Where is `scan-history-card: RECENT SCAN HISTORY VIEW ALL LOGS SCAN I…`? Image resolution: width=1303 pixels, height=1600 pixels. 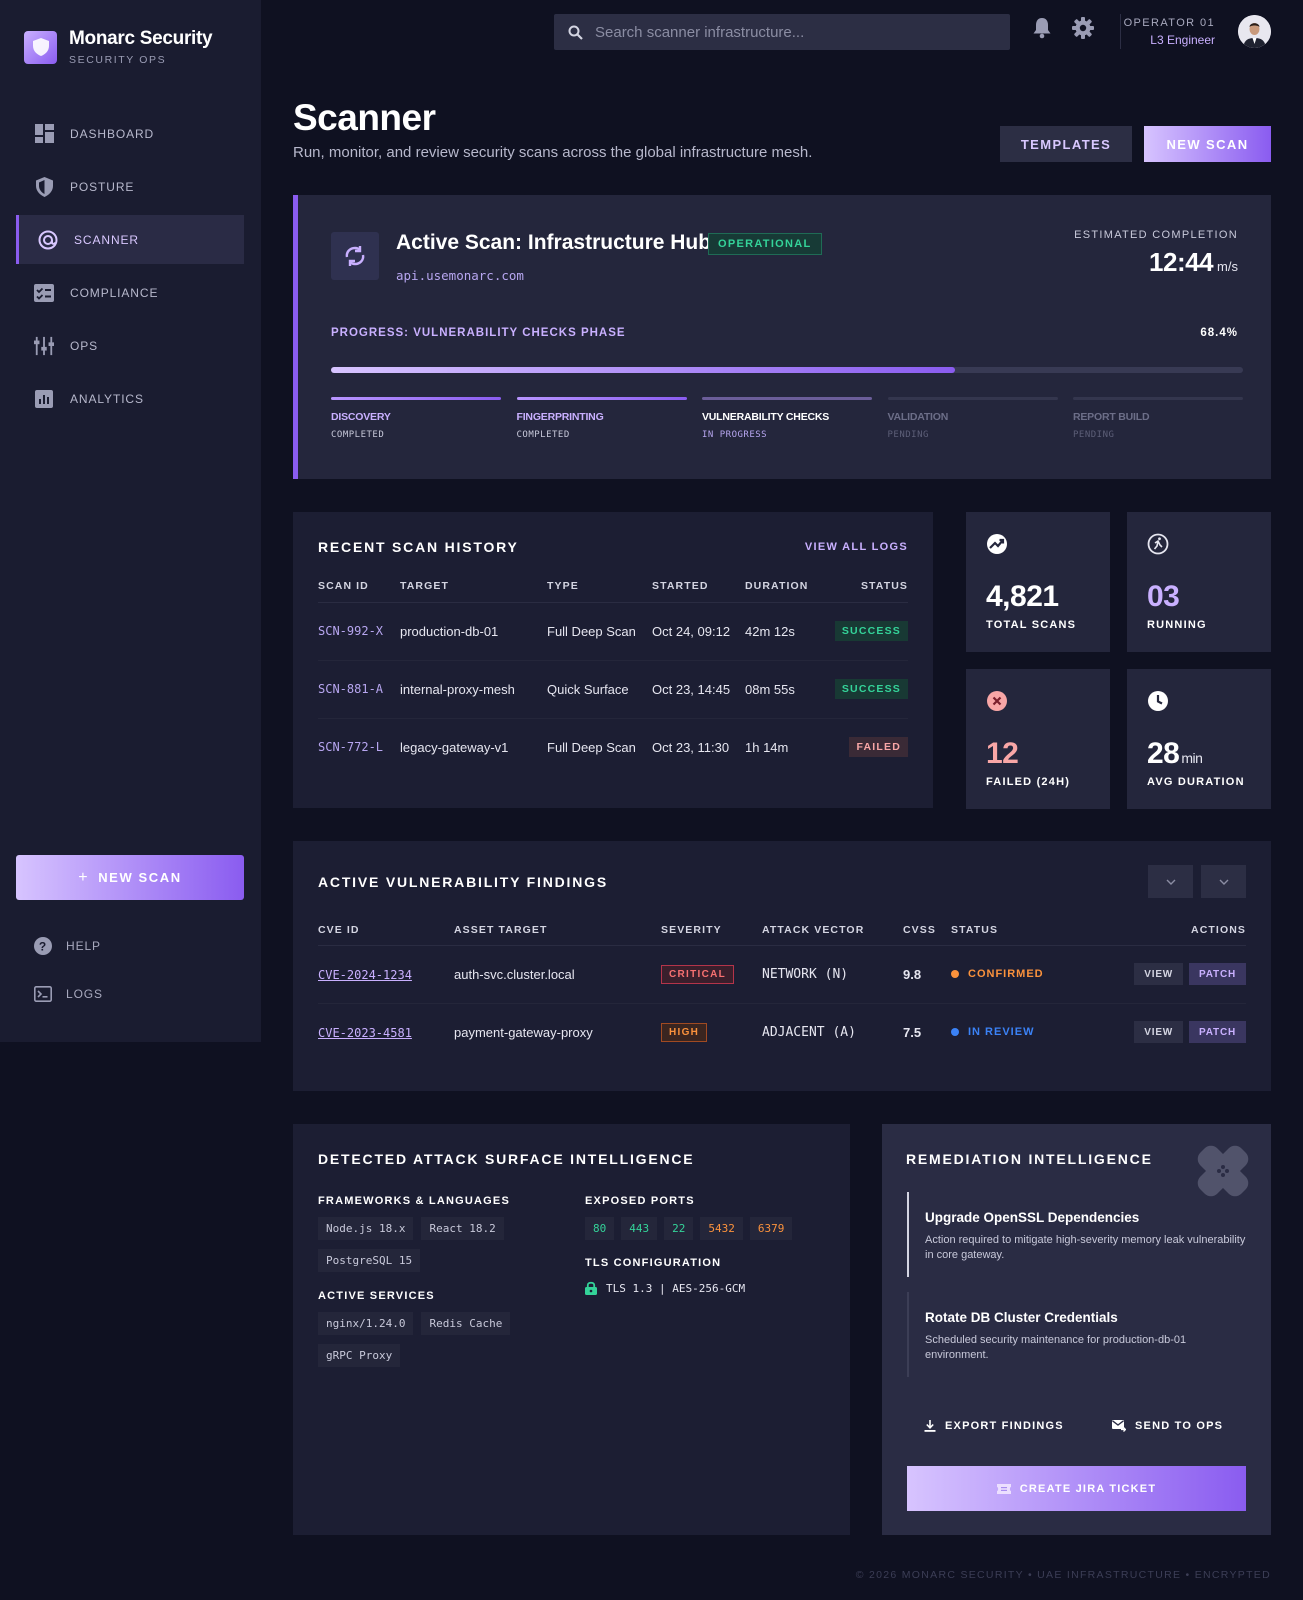 scan-history-card: RECENT SCAN HISTORY VIEW ALL LOGS SCAN I… is located at coordinates (613, 660).